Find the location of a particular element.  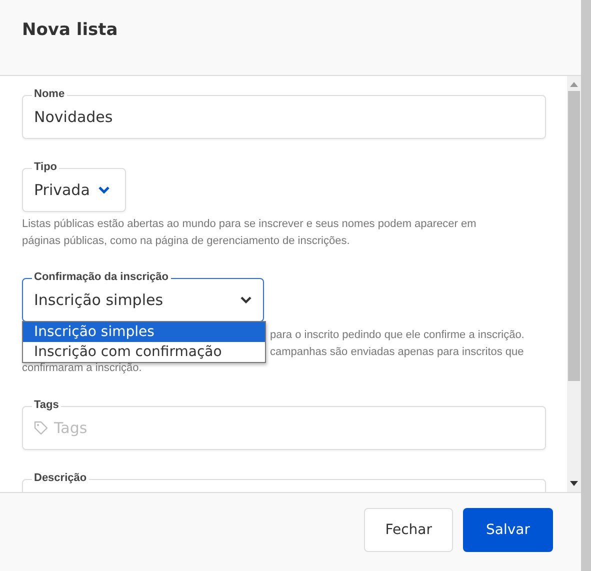

scroll-down-icon is located at coordinates (574, 483).